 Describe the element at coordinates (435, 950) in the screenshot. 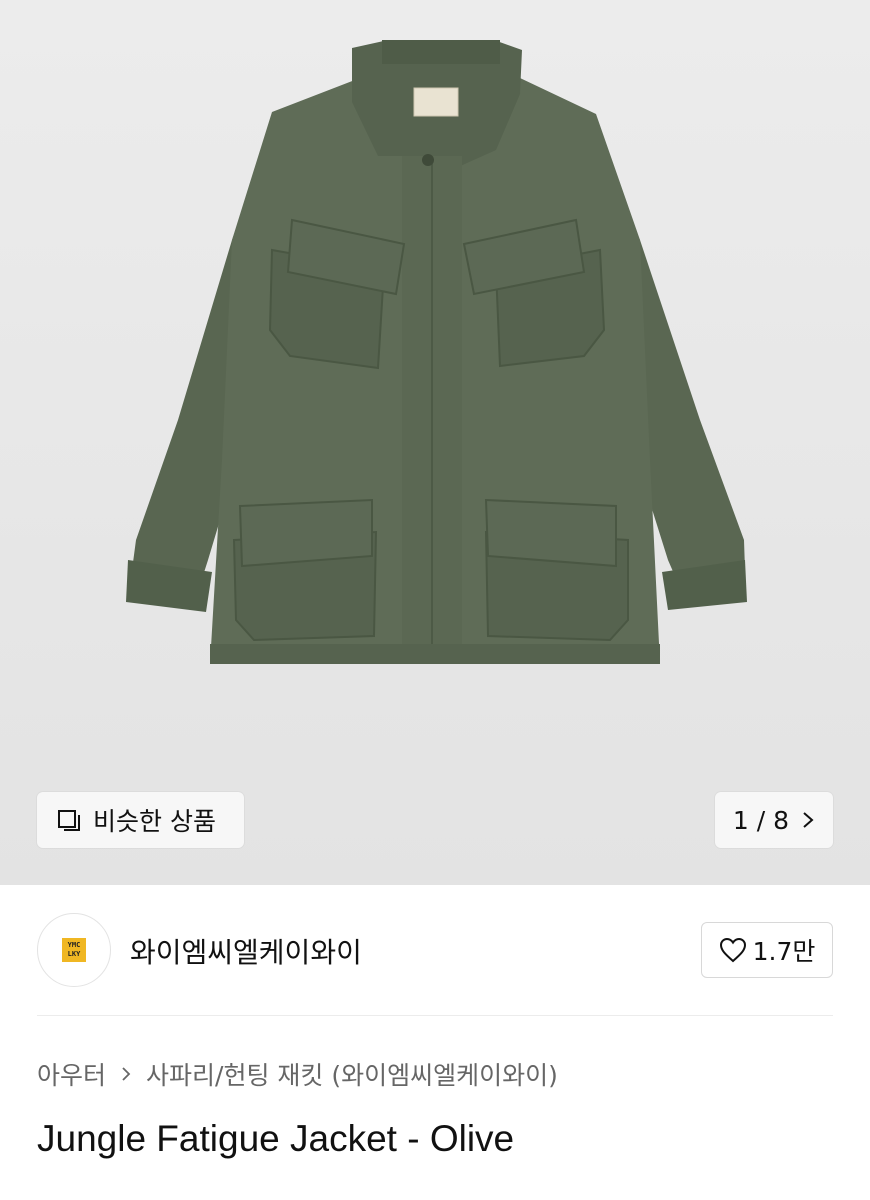

I see `brand-row: YMC LKY 와이엠씨엘케이와이 1.7만` at that location.